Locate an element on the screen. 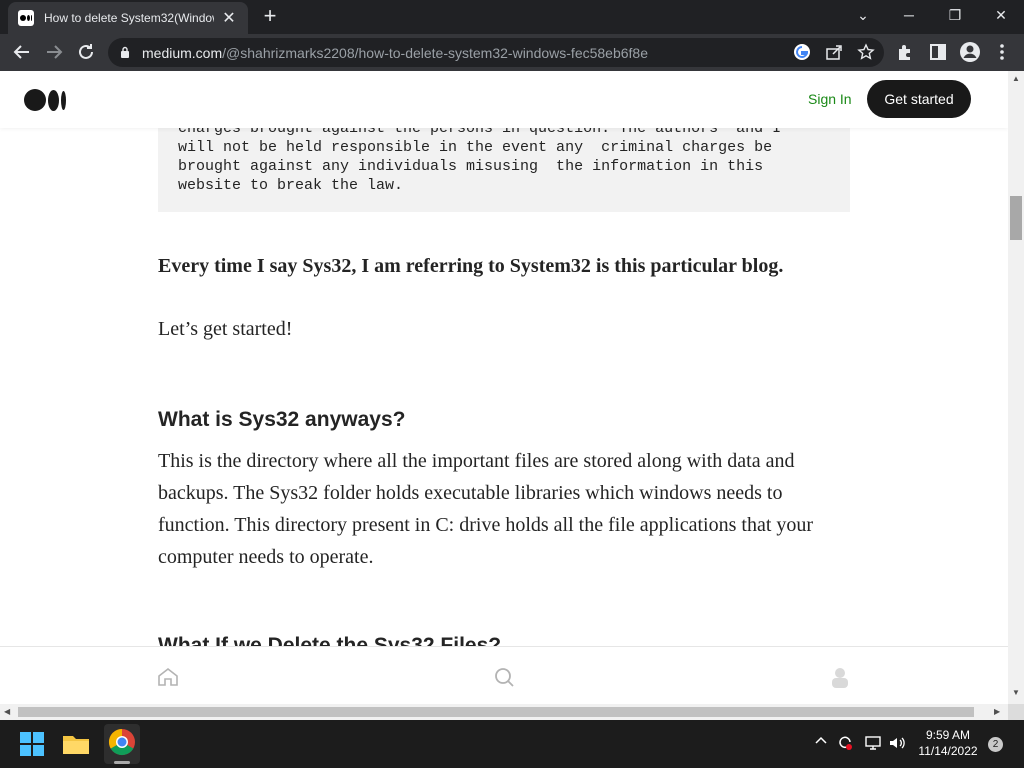  lock-icon is located at coordinates (125, 52).